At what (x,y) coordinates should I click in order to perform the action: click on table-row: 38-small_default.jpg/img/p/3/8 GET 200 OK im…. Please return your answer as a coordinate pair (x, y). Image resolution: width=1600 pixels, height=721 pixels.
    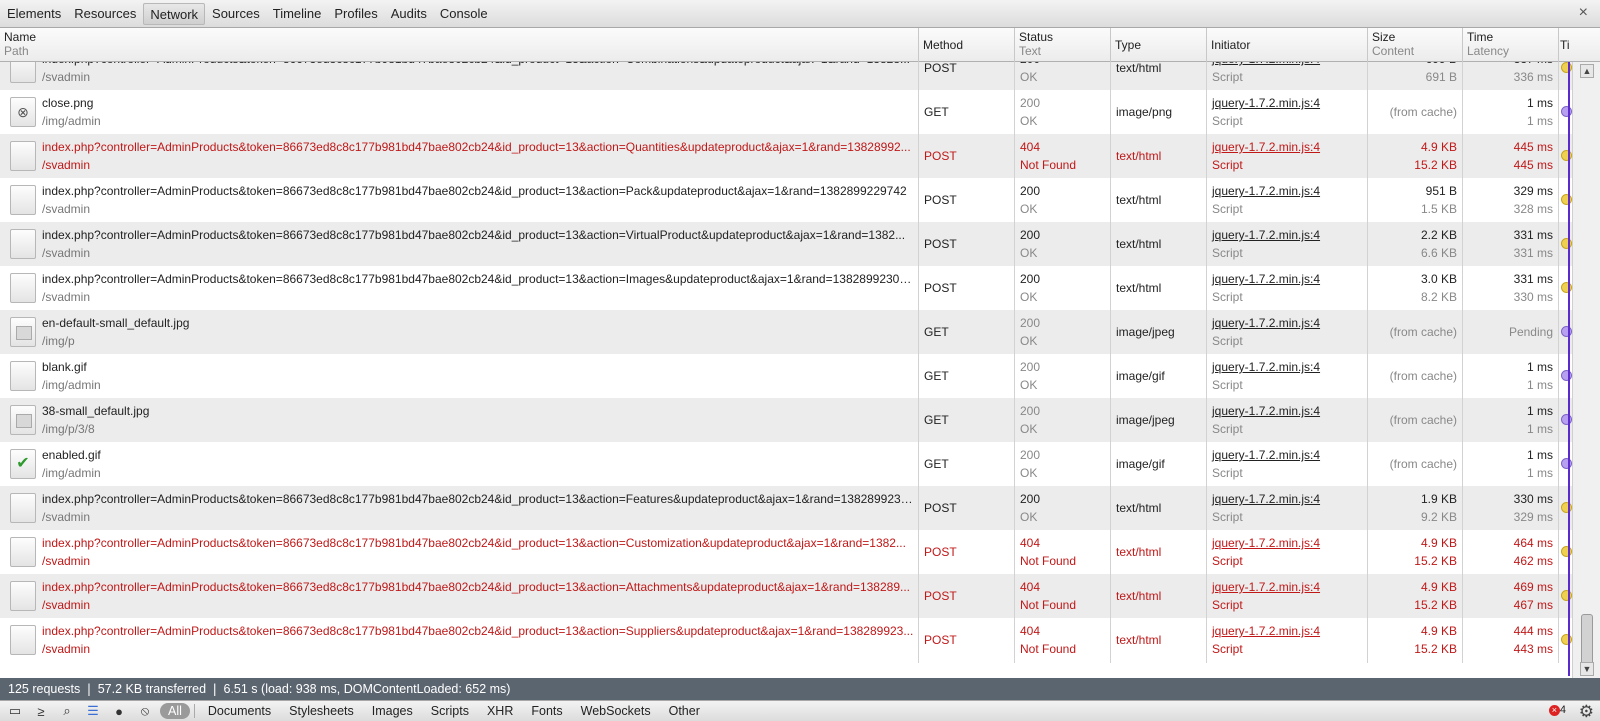
    Looking at the image, I should click on (786, 420).